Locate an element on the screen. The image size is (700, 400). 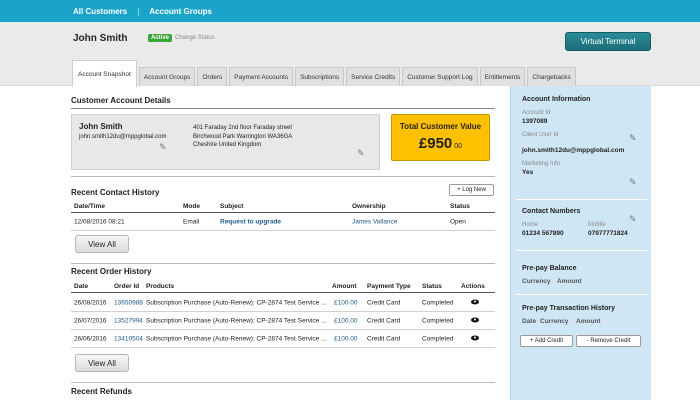
marketing-info-value: Yes is located at coordinates (528, 172).